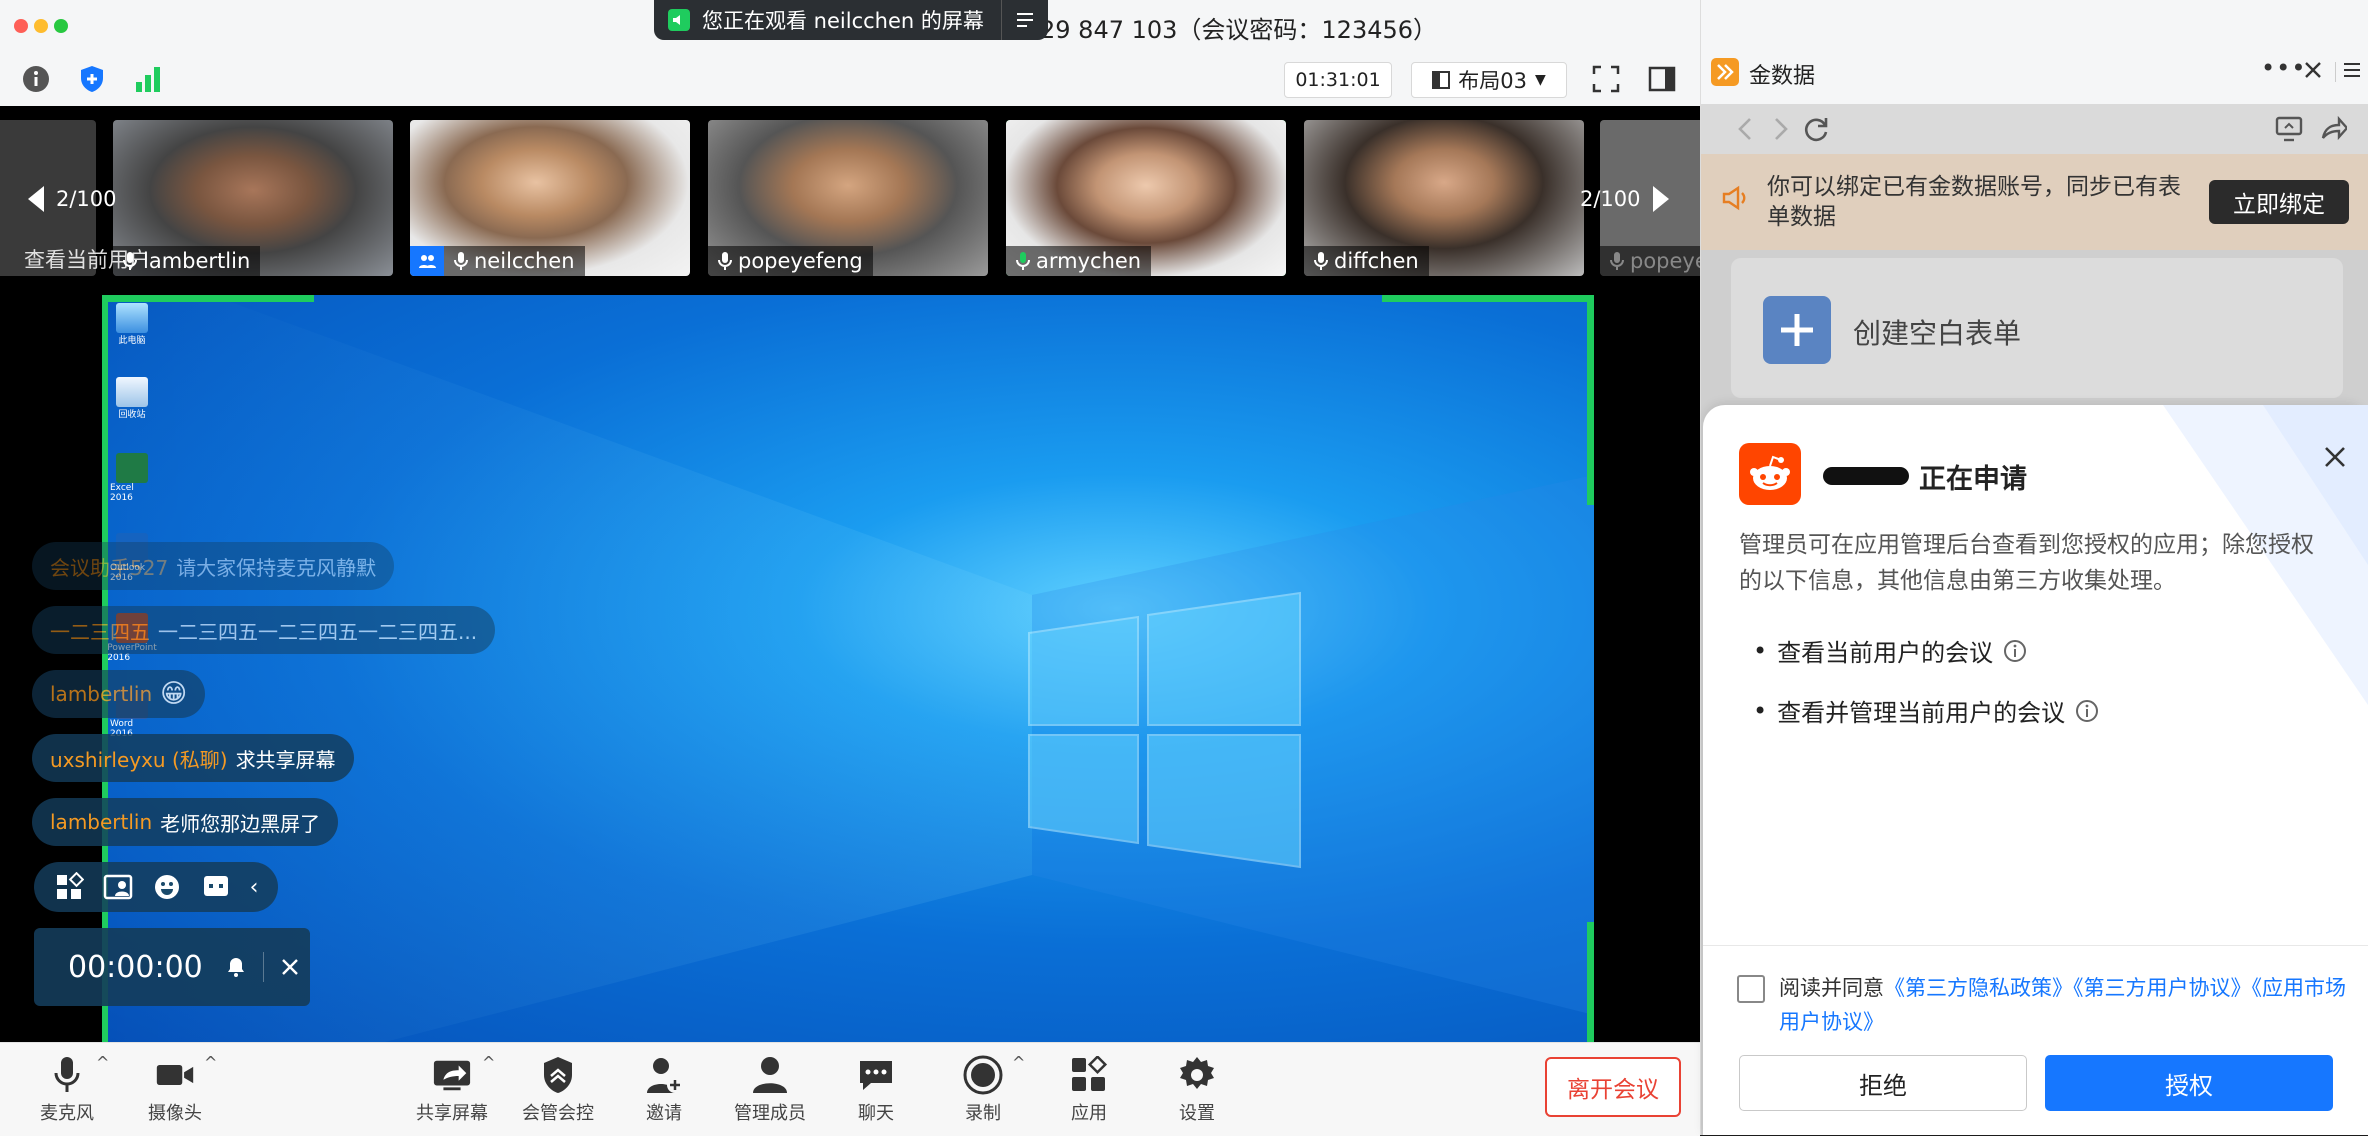 Image resolution: width=2368 pixels, height=1136 pixels. What do you see at coordinates (254, 887) in the screenshot?
I see `collapse-chevron-icon: ‹` at bounding box center [254, 887].